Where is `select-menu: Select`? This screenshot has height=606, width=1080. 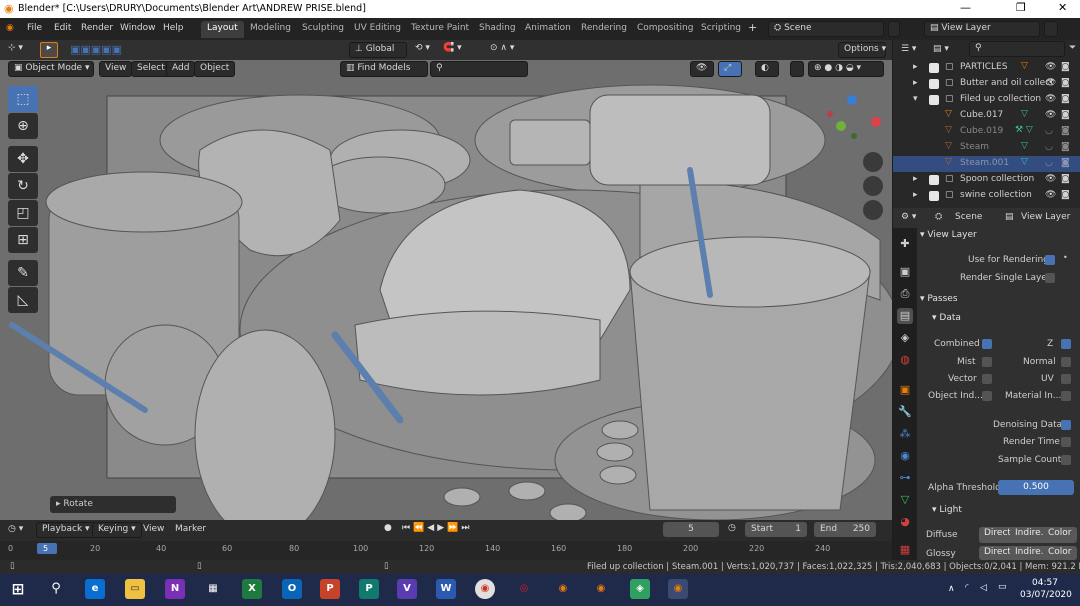 select-menu: Select is located at coordinates (151, 69).